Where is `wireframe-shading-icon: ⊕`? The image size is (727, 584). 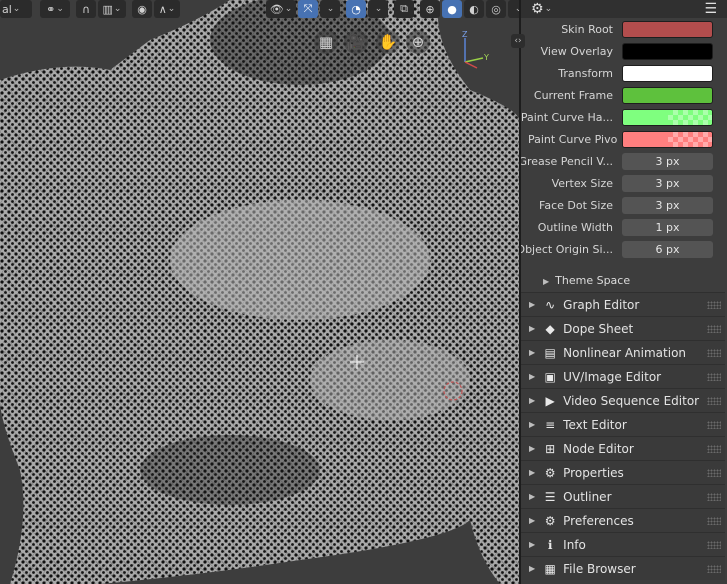
wireframe-shading-icon: ⊕ is located at coordinates (430, 9).